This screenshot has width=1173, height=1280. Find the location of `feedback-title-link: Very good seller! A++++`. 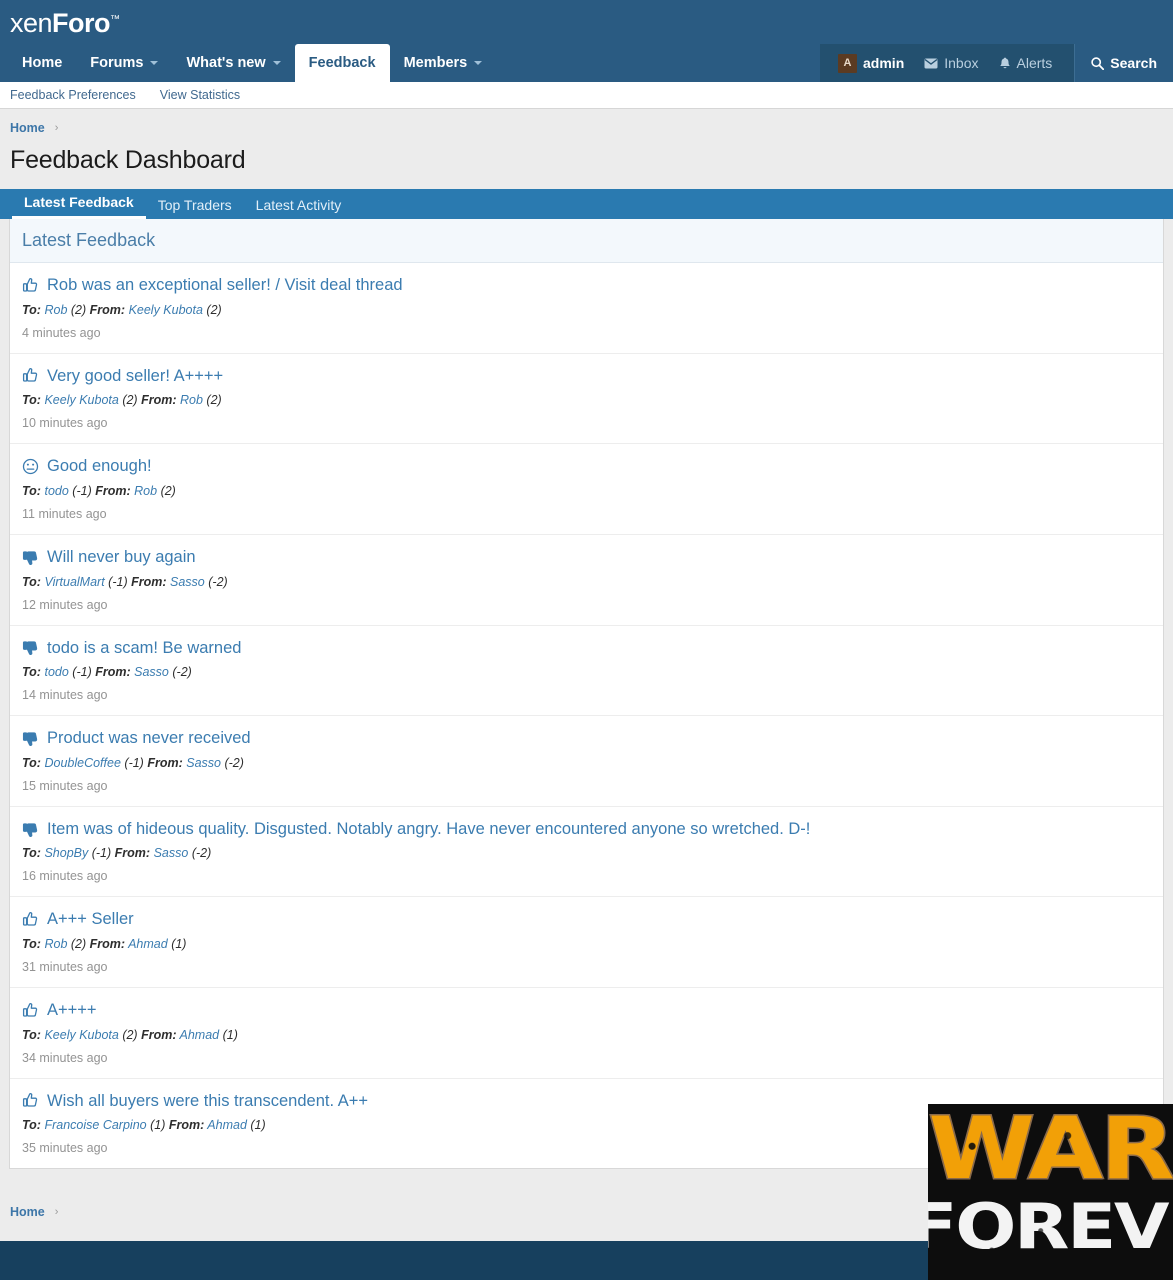

feedback-title-link: Very good seller! A++++ is located at coordinates (135, 376).